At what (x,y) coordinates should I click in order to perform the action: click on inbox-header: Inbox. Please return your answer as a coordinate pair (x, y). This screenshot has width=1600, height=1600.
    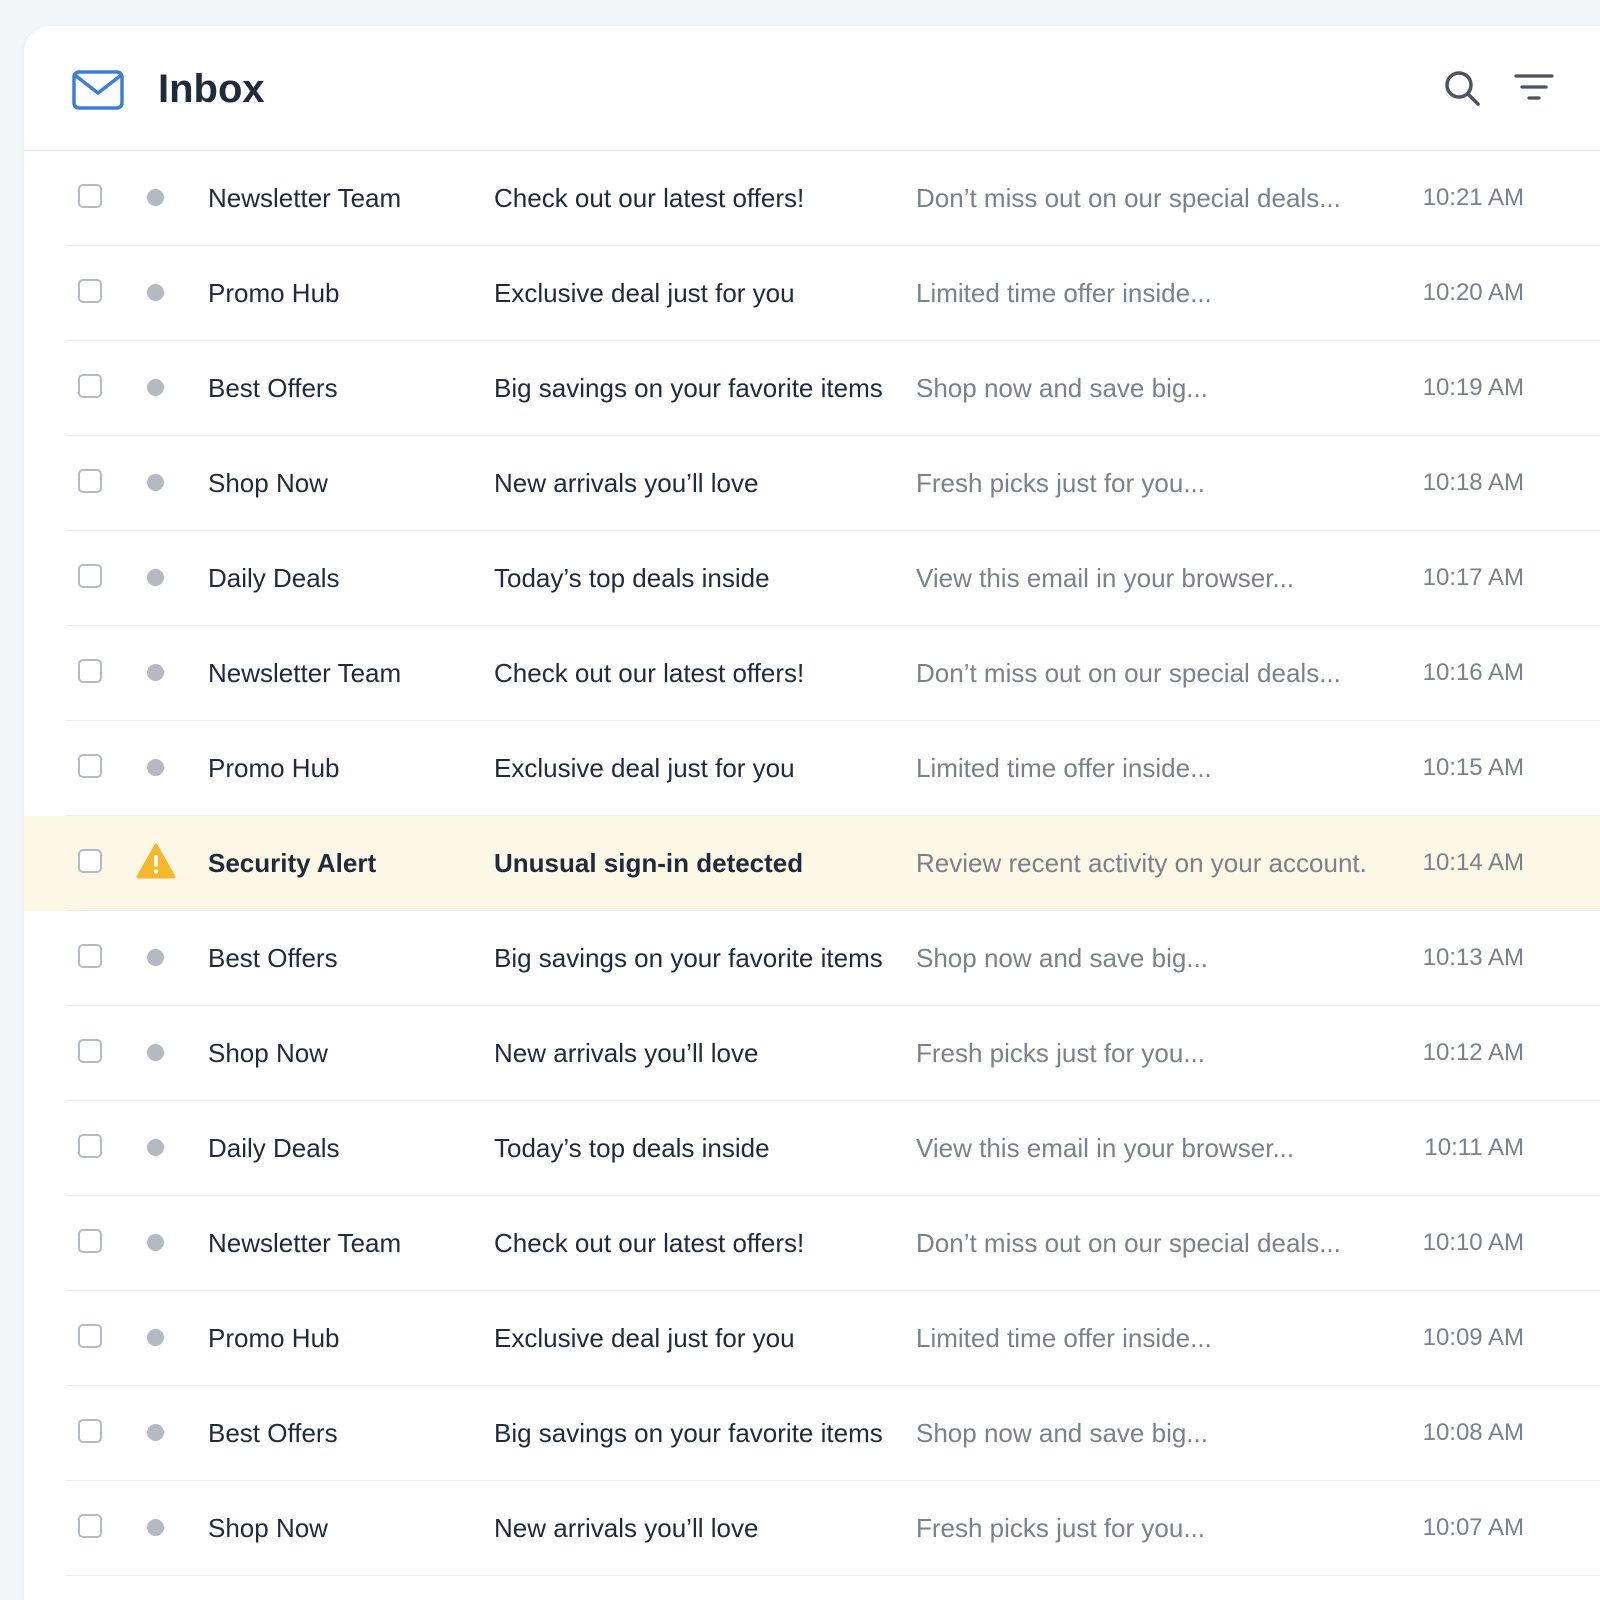
    Looking at the image, I should click on (812, 88).